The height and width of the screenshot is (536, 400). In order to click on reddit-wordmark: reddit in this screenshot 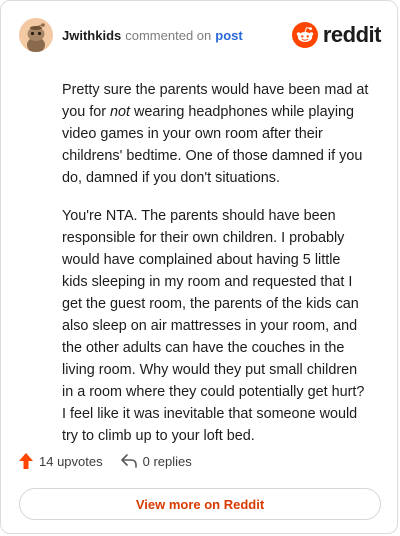, I will do `click(352, 34)`.